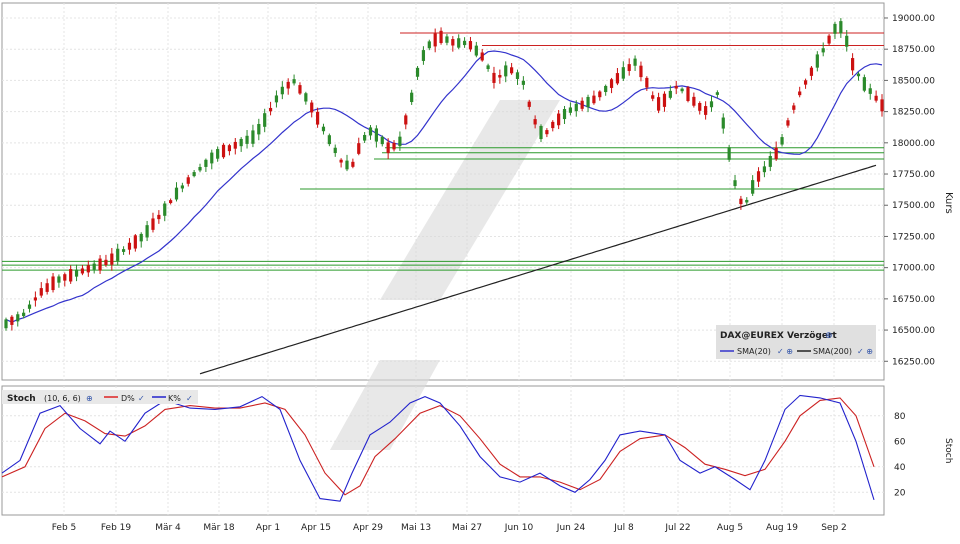 This screenshot has height=544, width=960. Describe the element at coordinates (268, 528) in the screenshot. I see `x-tick-label: Apr 1` at that location.